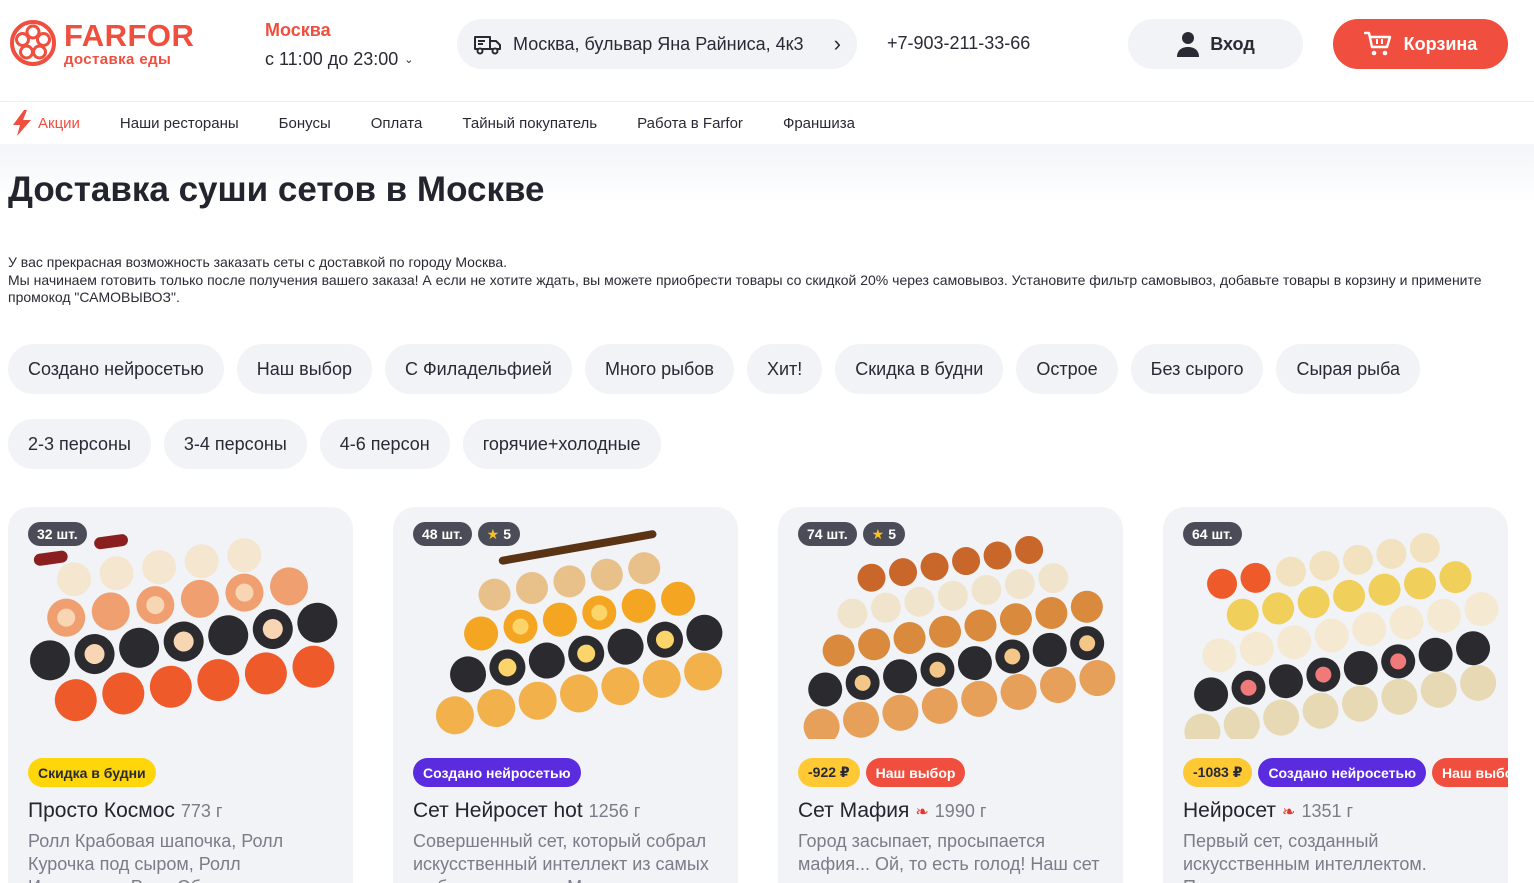 The image size is (1534, 883). Describe the element at coordinates (79, 444) in the screenshot. I see `filter-chip: 2-3 персоны` at that location.